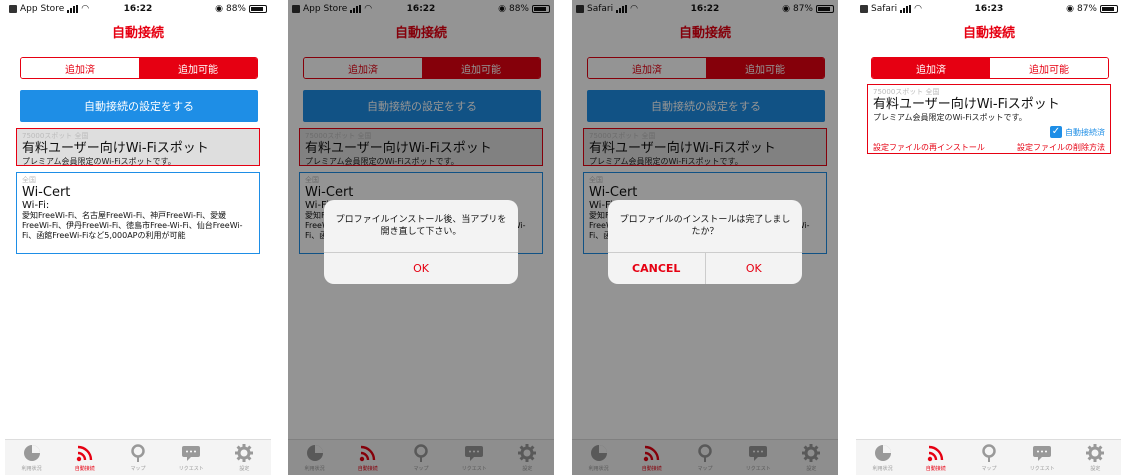 The image size is (1121, 475). I want to click on battery-percent: 87%, so click(1086, 9).